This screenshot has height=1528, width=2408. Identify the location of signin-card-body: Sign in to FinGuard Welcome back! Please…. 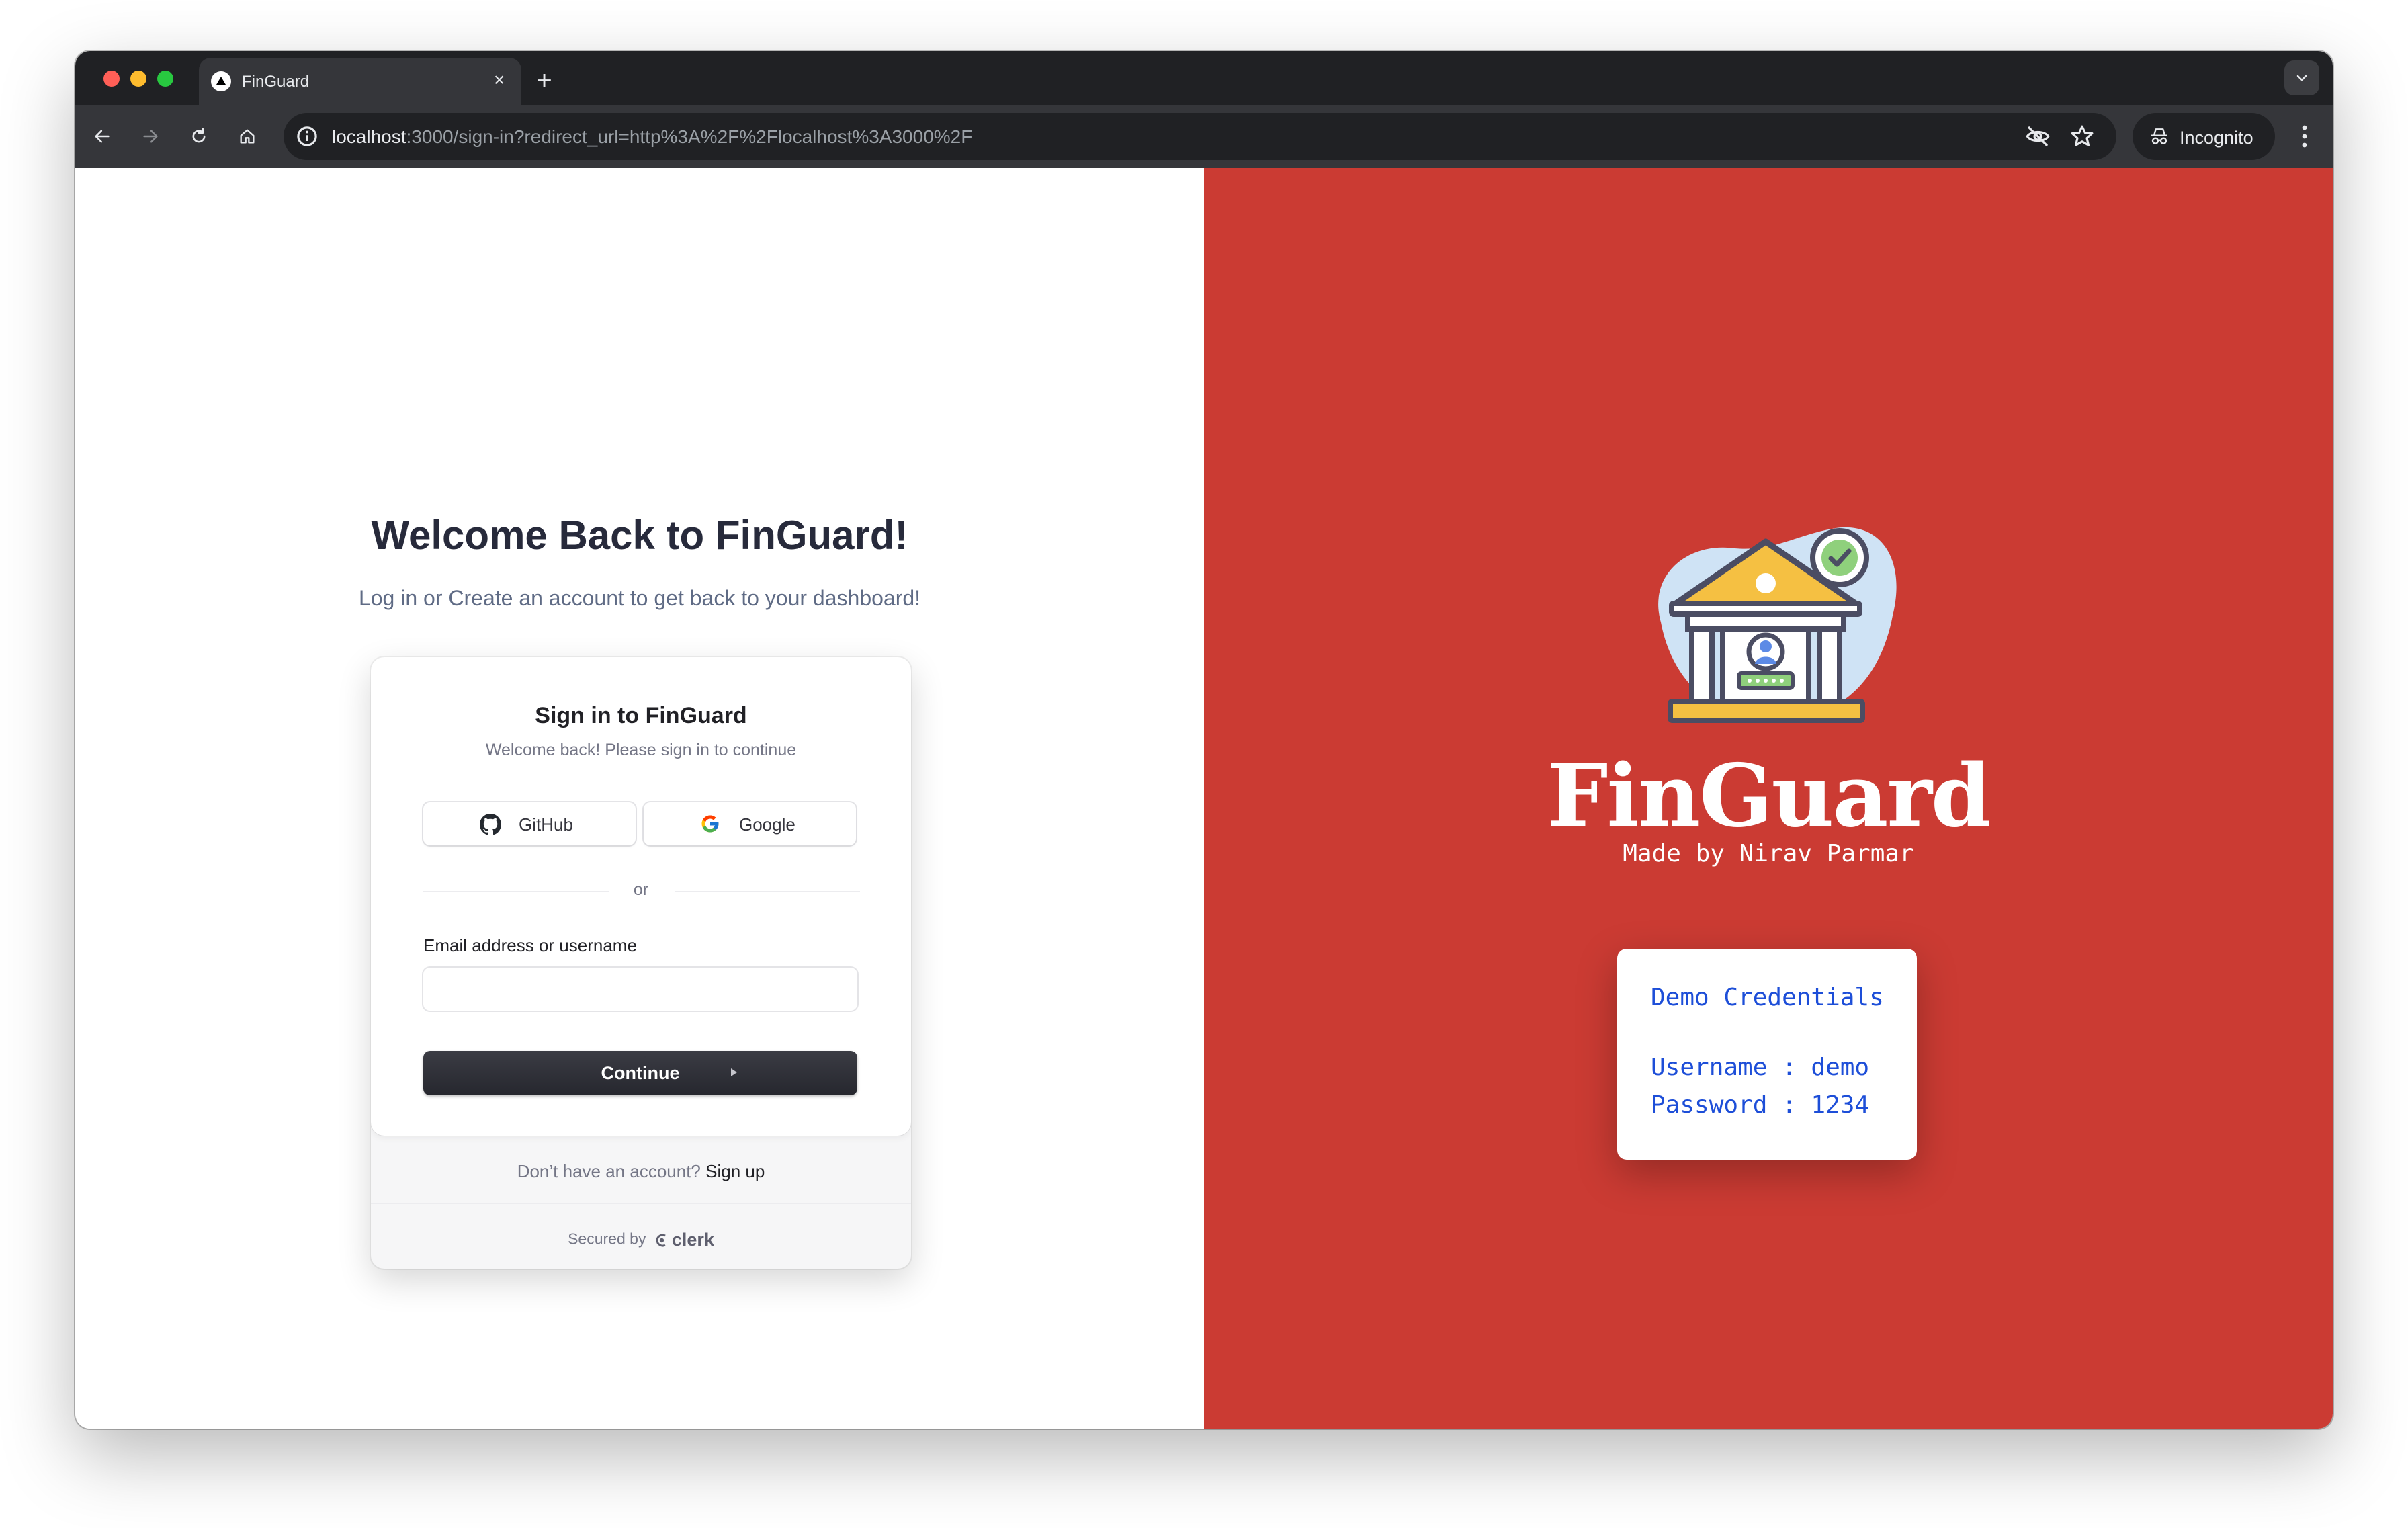
(641, 897).